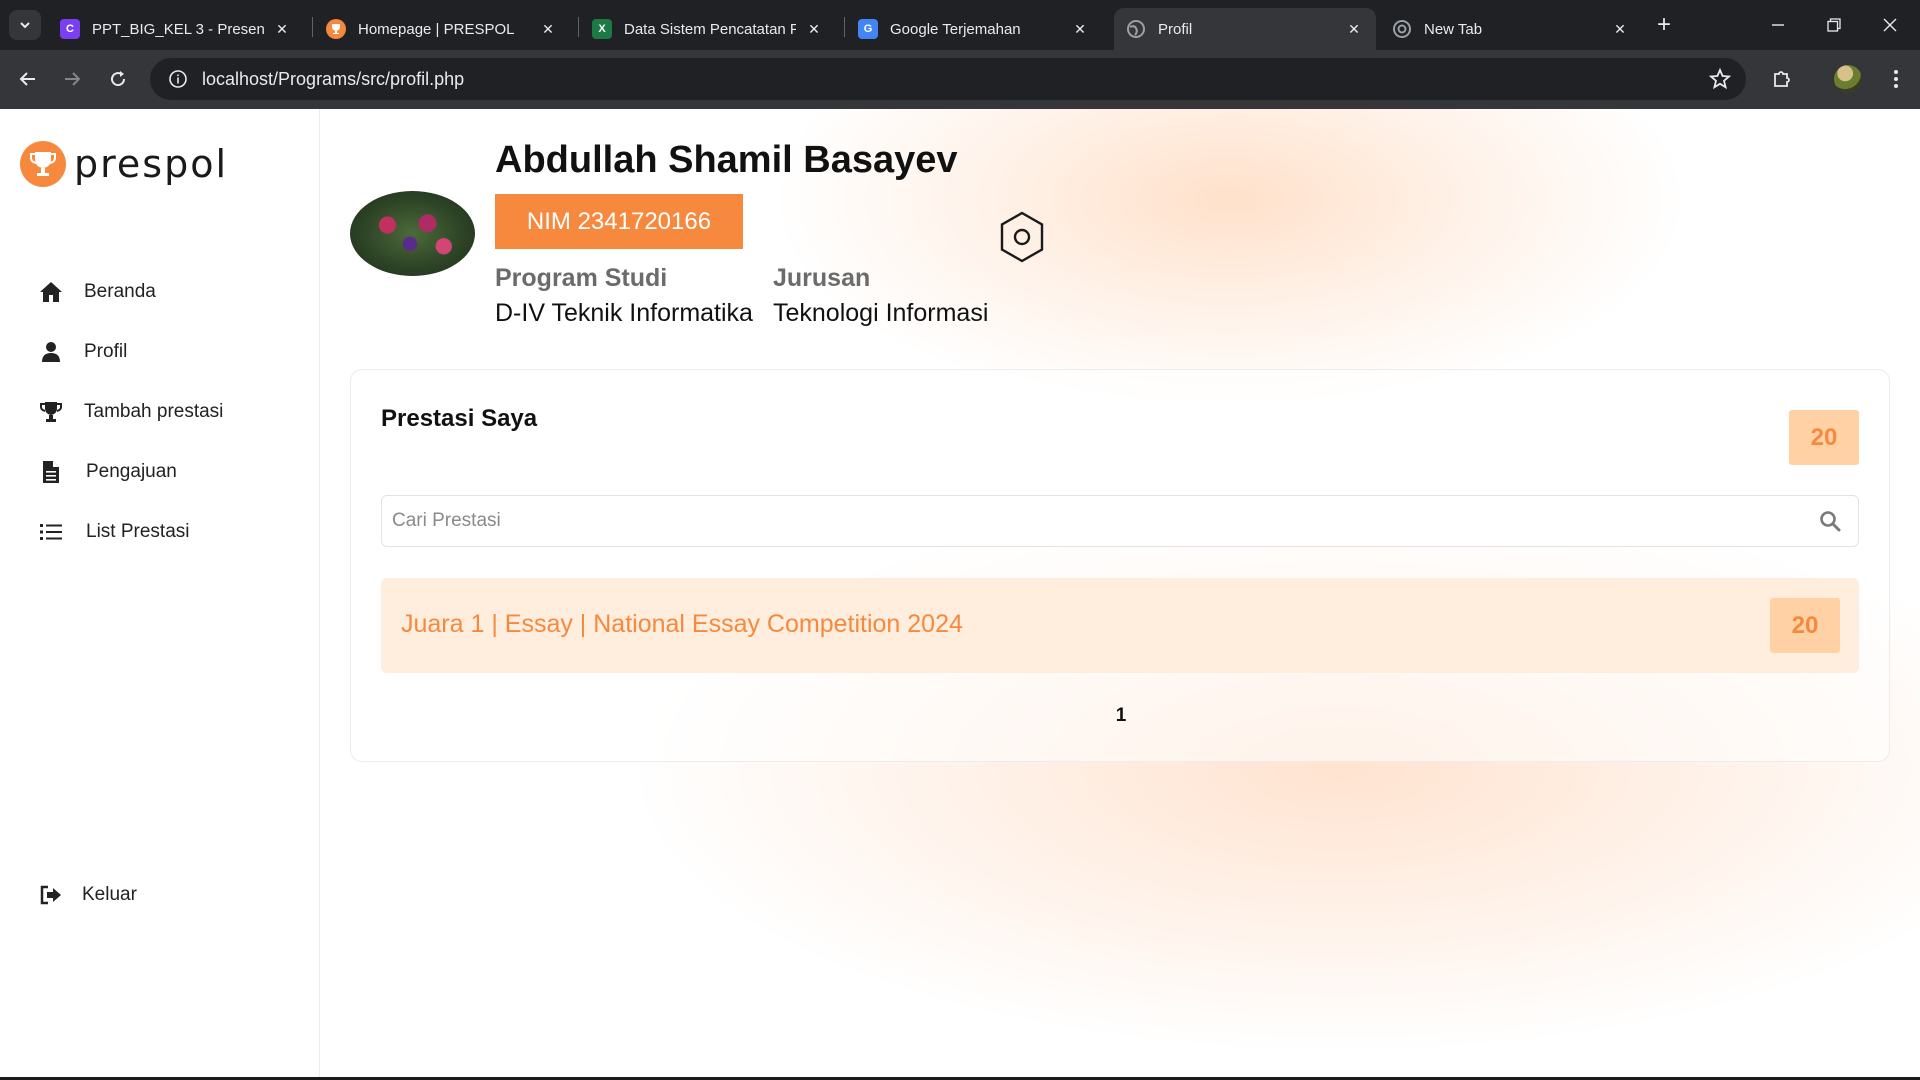 The width and height of the screenshot is (1920, 1080). I want to click on puzzle-icon, so click(1782, 79).